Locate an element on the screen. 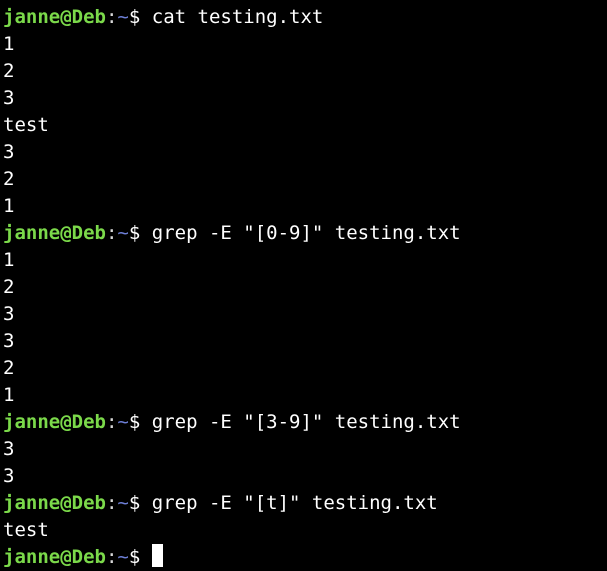  prompt-line: janne@Deb:~$ grep -E "[3-9]" testing.txt is located at coordinates (305, 422).